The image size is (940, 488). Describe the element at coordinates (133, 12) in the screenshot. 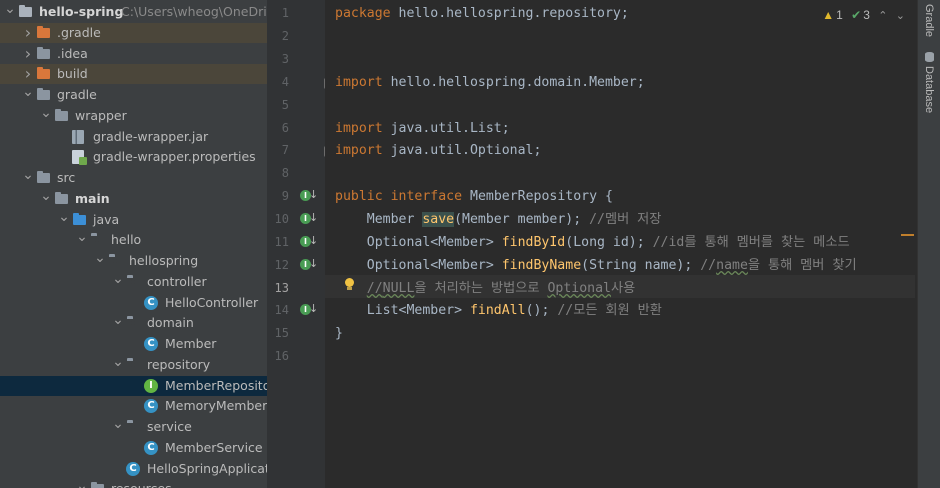

I see `tree-item: ⌄ hello-spring C:\Users\wheog\OneDrive` at that location.